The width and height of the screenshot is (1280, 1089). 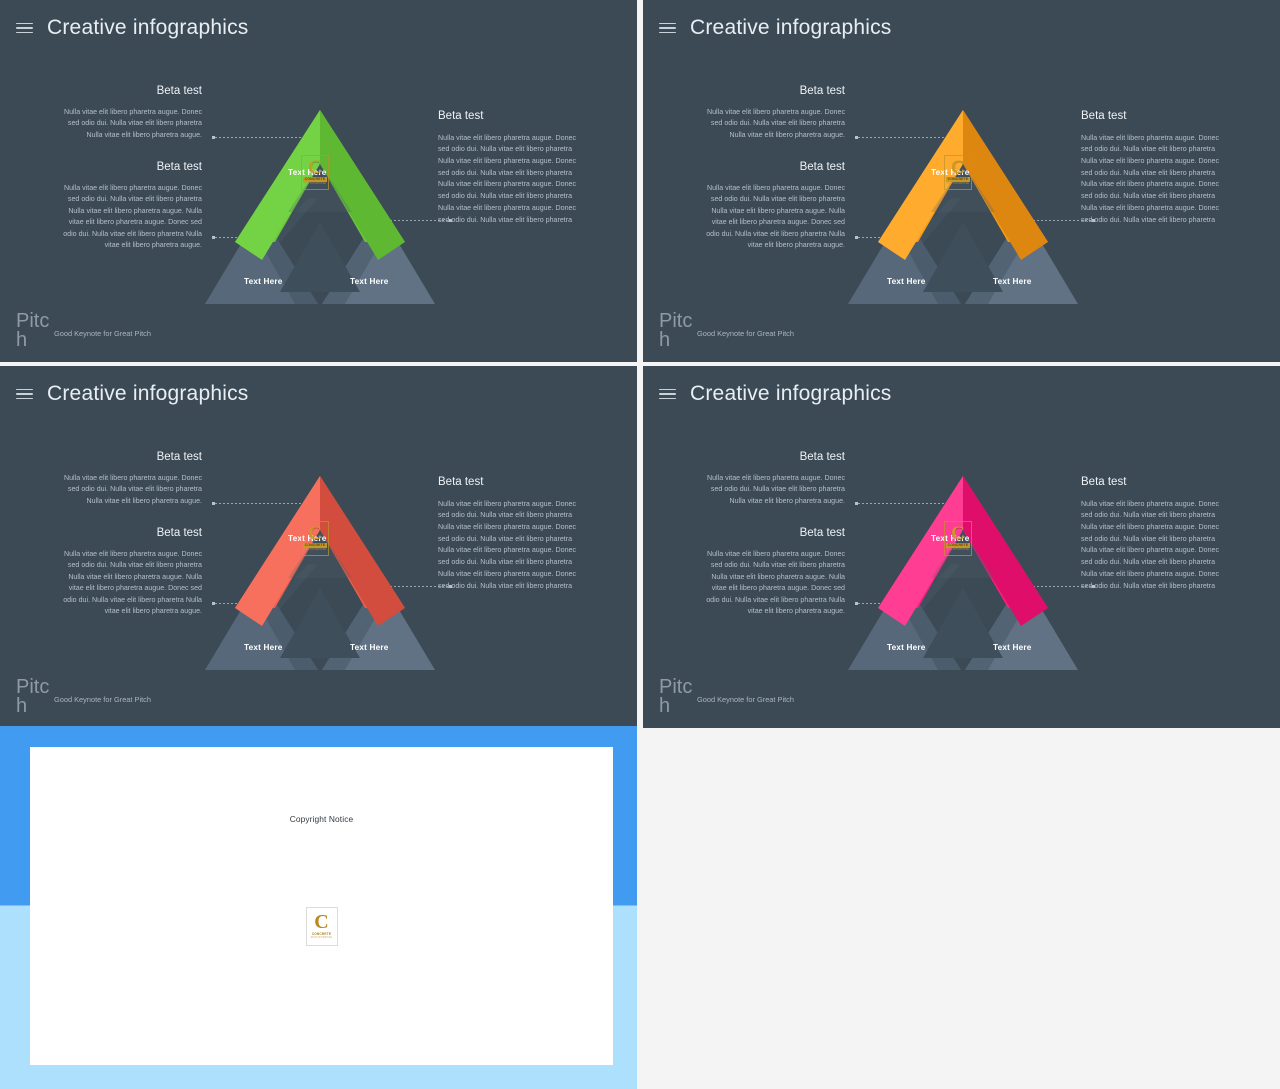 I want to click on concrete-logo: C CONCRETE MULTIPURPOSE, so click(x=321, y=926).